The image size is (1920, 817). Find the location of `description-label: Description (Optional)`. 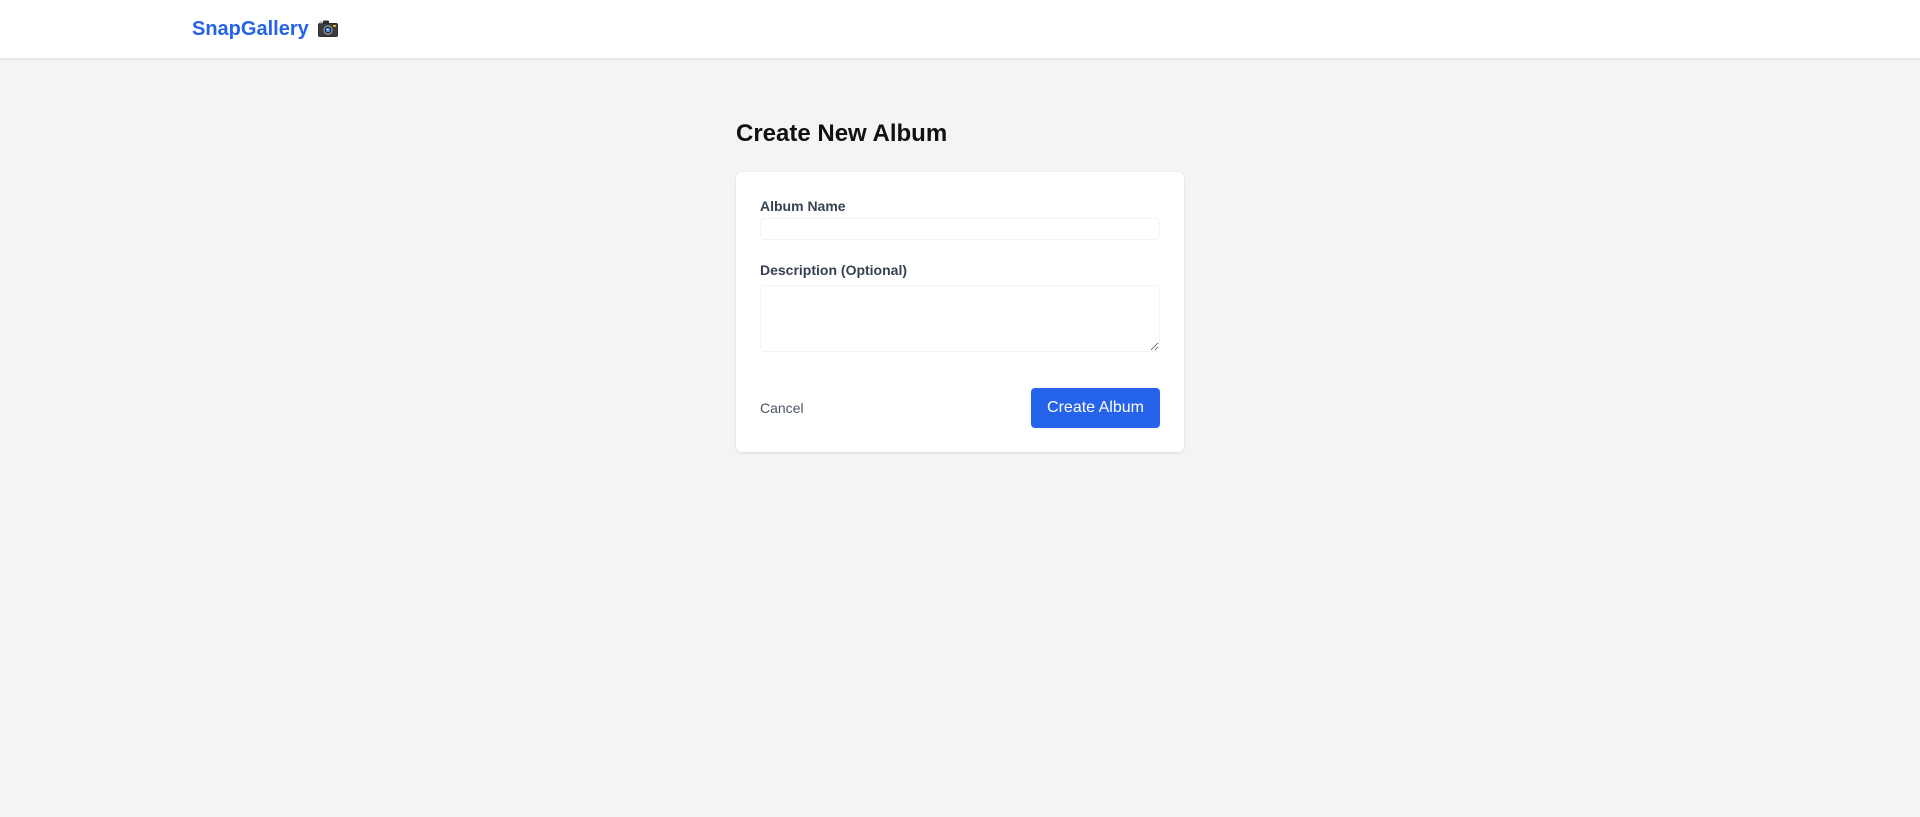

description-label: Description (Optional) is located at coordinates (833, 270).